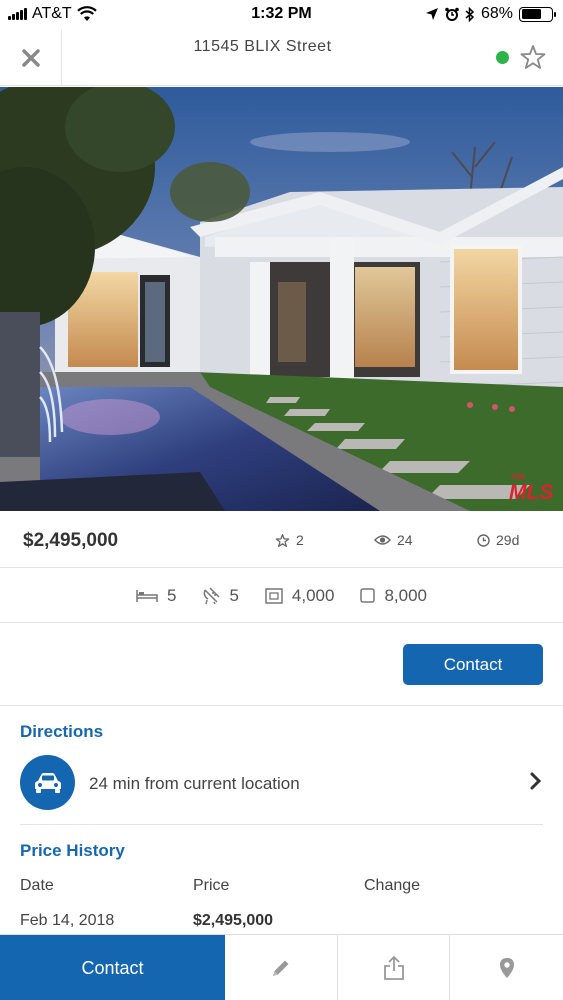 Image resolution: width=563 pixels, height=1000 pixels. Describe the element at coordinates (452, 14) in the screenshot. I see `alarm-icon` at that location.